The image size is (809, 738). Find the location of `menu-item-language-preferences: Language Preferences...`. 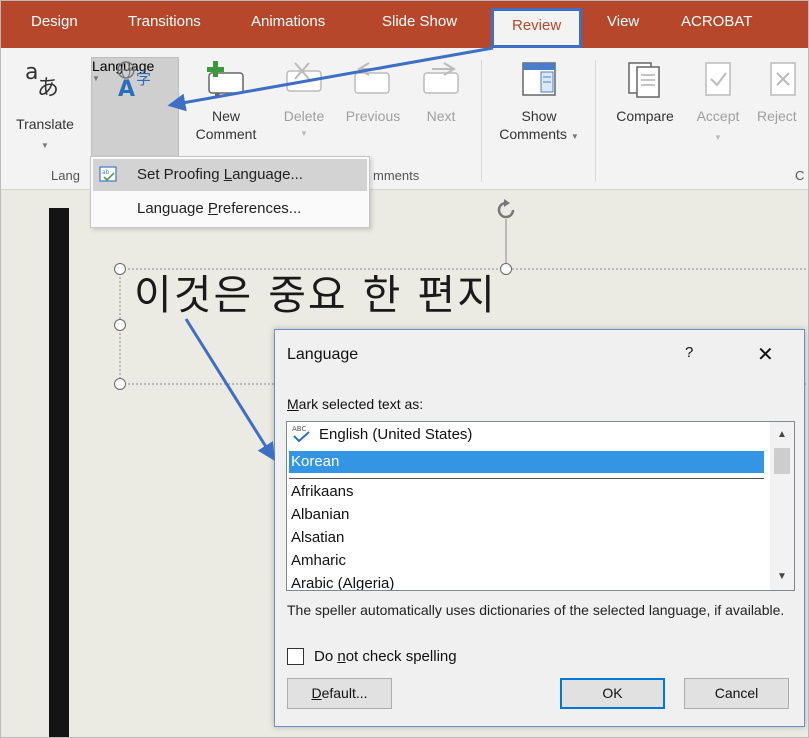

menu-item-language-preferences: Language Preferences... is located at coordinates (230, 209).